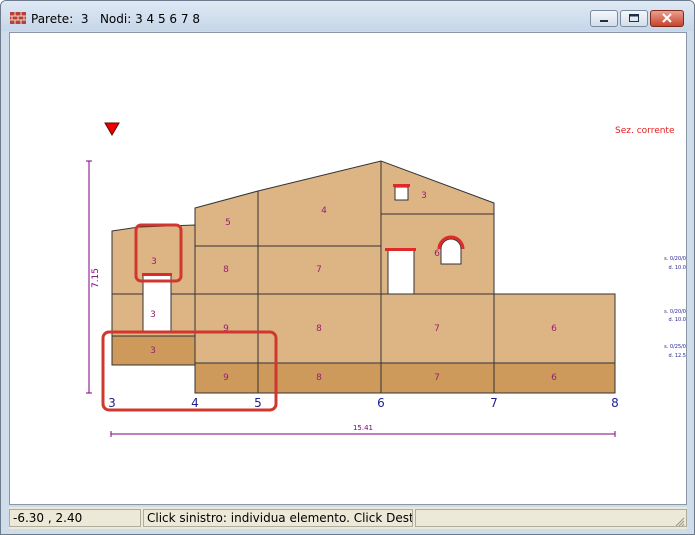 The image size is (695, 535). Describe the element at coordinates (675, 347) in the screenshot. I see `side-note: s. 0/25/0` at that location.